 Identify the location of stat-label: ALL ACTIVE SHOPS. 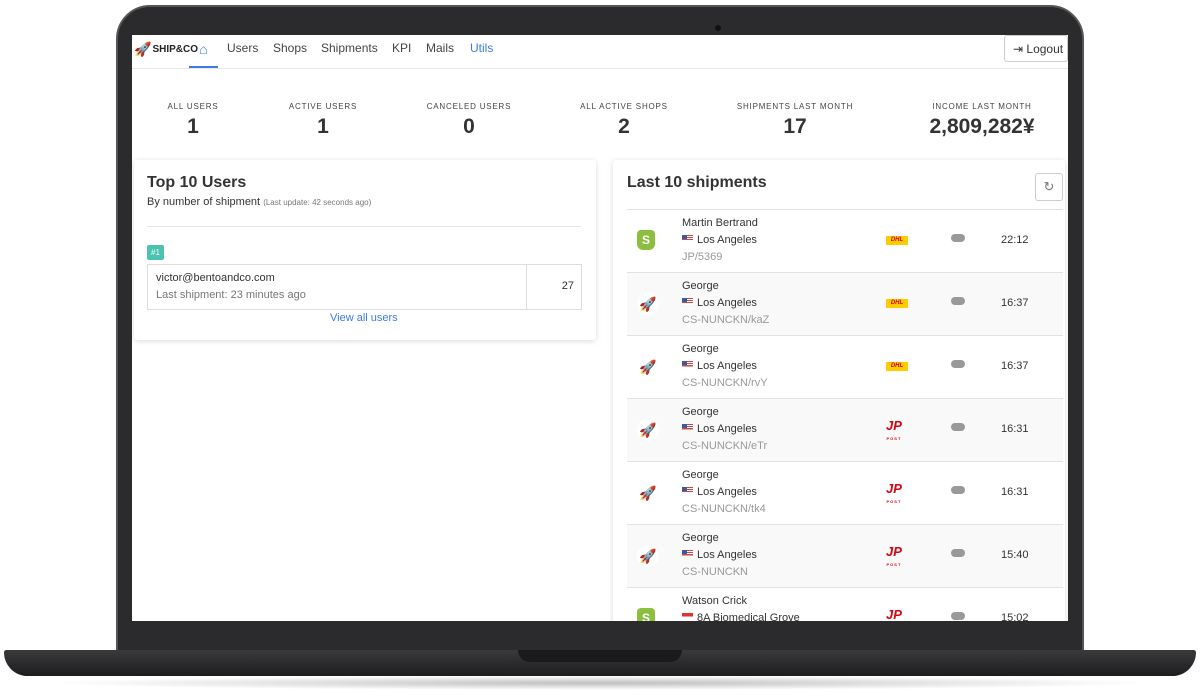
(624, 106).